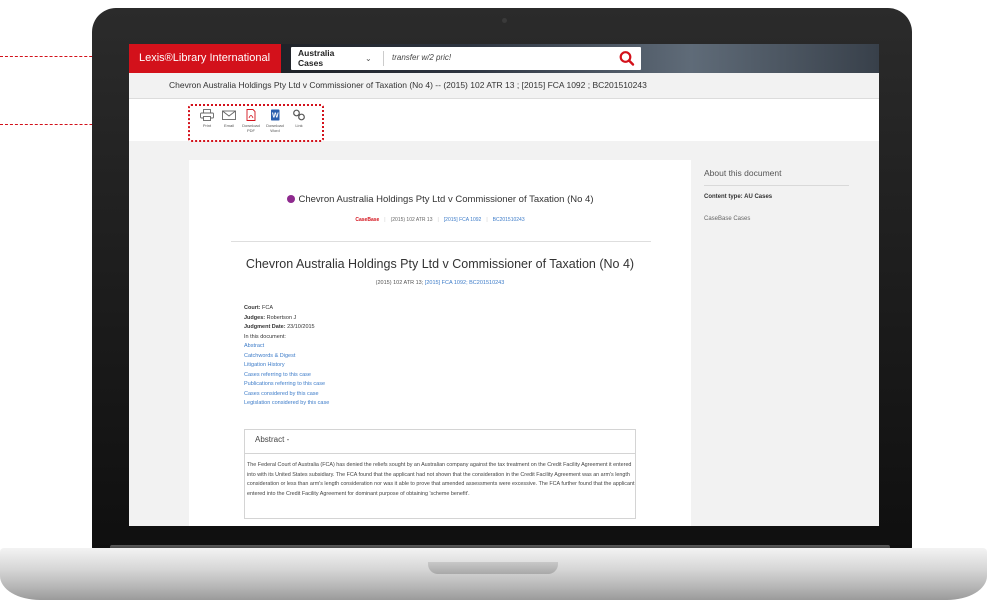  I want to click on email-button: Email, so click(229, 118).